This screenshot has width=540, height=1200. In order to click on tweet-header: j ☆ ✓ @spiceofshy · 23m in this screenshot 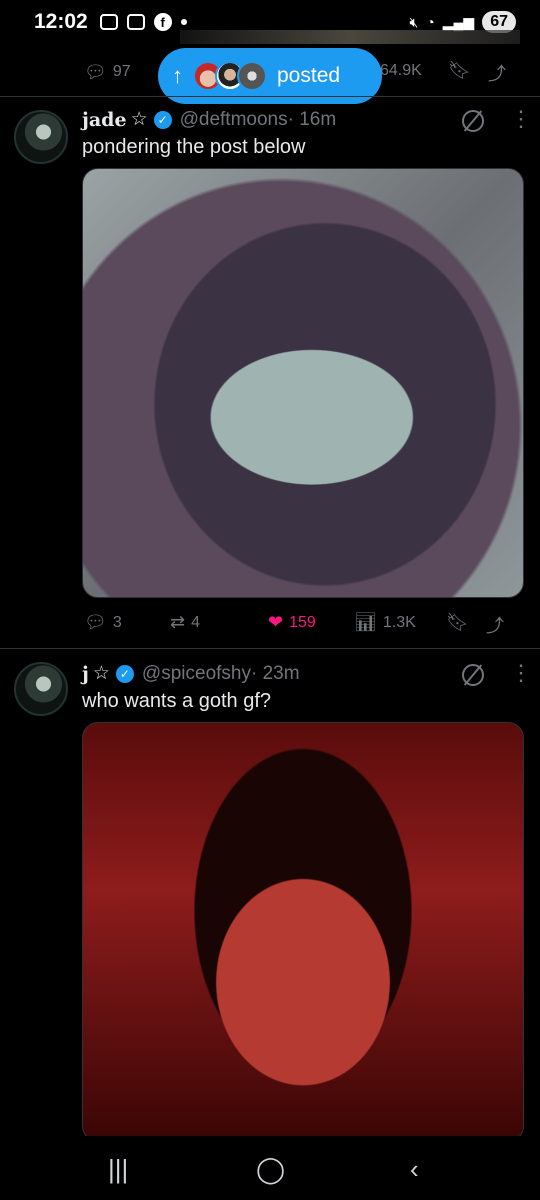, I will do `click(191, 673)`.